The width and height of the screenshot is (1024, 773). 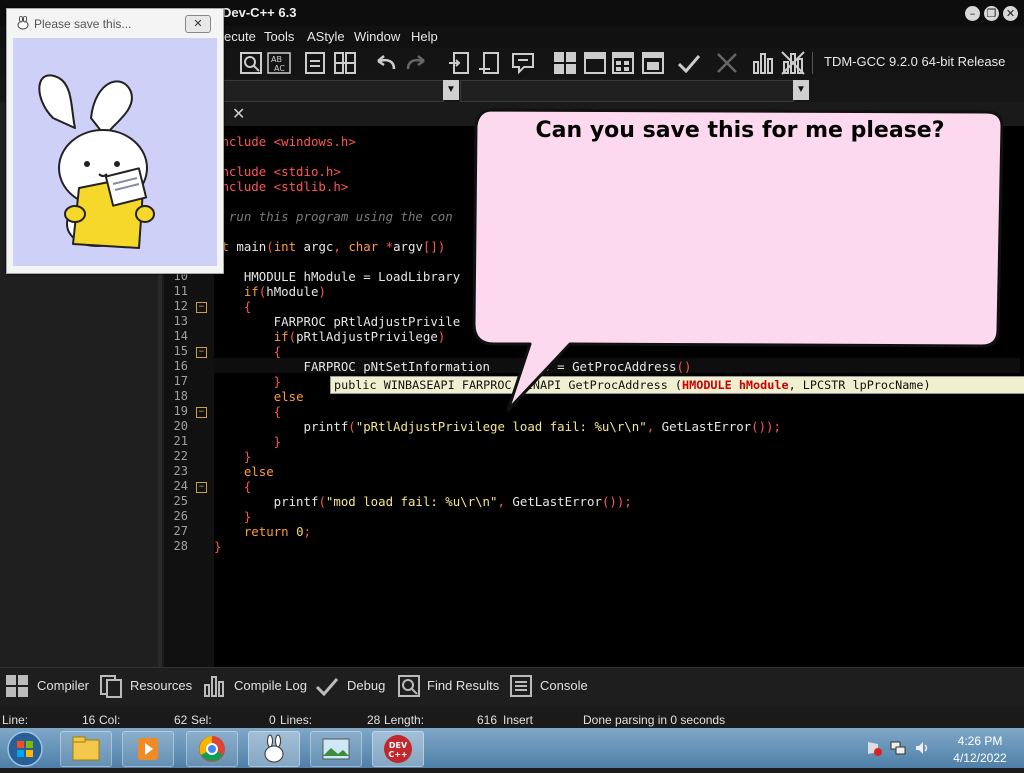 What do you see at coordinates (921, 62) in the screenshot?
I see `compiler-select: TDM-GCC 9.2.0 64-bit Release` at bounding box center [921, 62].